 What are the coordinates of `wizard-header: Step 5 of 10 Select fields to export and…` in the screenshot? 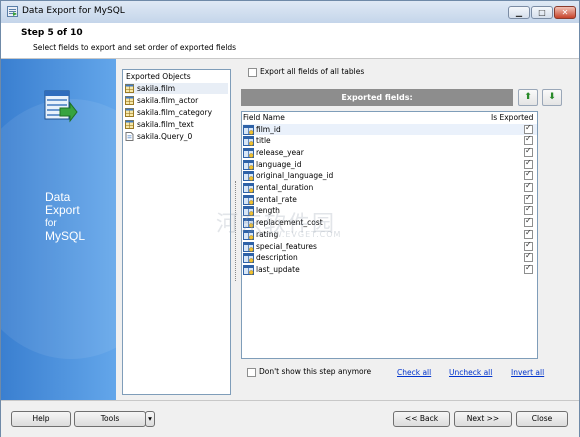 It's located at (290, 41).